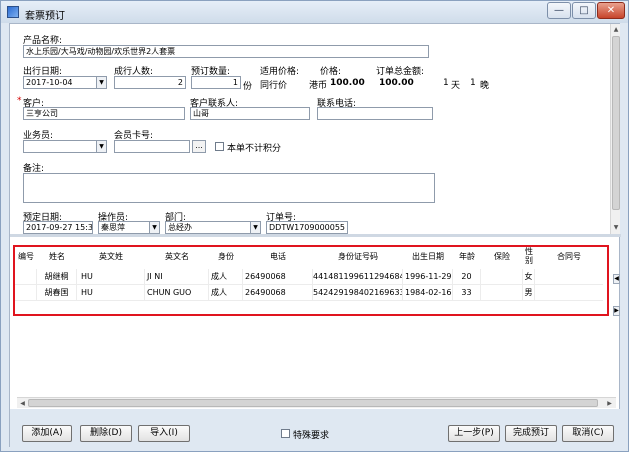 Image resolution: width=629 pixels, height=452 pixels. I want to click on applicable-price-label: 适用价格:, so click(280, 72).